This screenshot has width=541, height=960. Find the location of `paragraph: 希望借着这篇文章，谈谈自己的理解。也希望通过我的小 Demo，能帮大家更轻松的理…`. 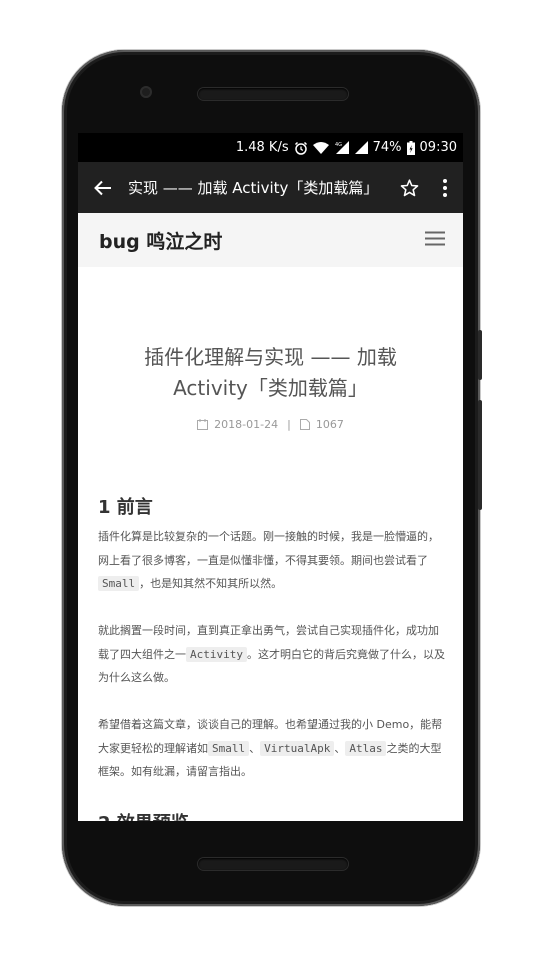

paragraph: 希望借着这篇文章，谈谈自己的理解。也希望通过我的小 Demo，能帮大家更轻松的理… is located at coordinates (270, 748).